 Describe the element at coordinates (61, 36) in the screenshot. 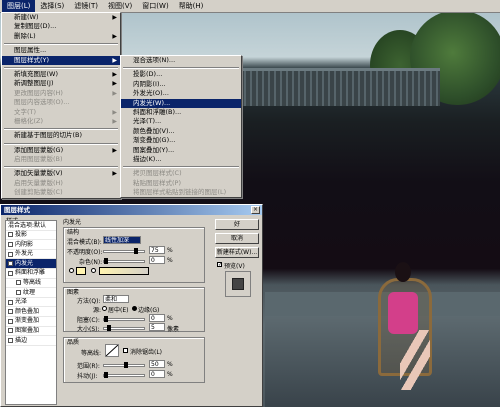

I see `layer-menu-item: 删除(L) ▶` at that location.